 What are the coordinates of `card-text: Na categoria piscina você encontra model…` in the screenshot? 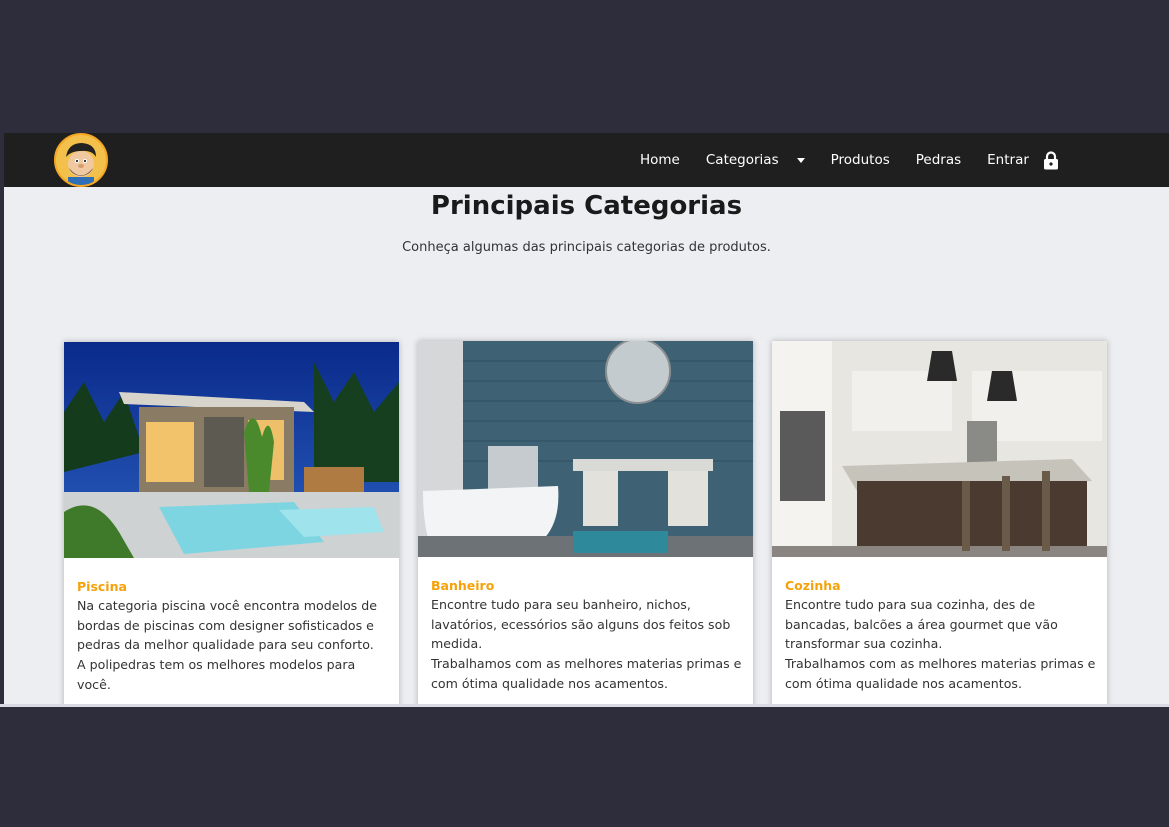 It's located at (227, 645).